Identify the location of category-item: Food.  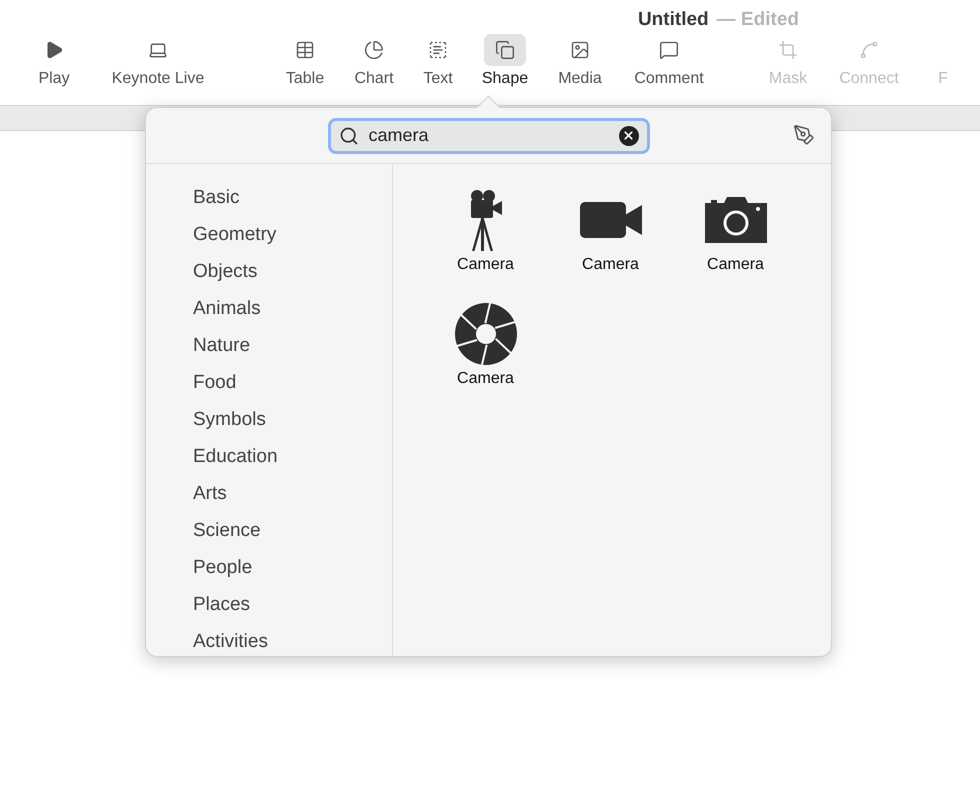
(292, 383).